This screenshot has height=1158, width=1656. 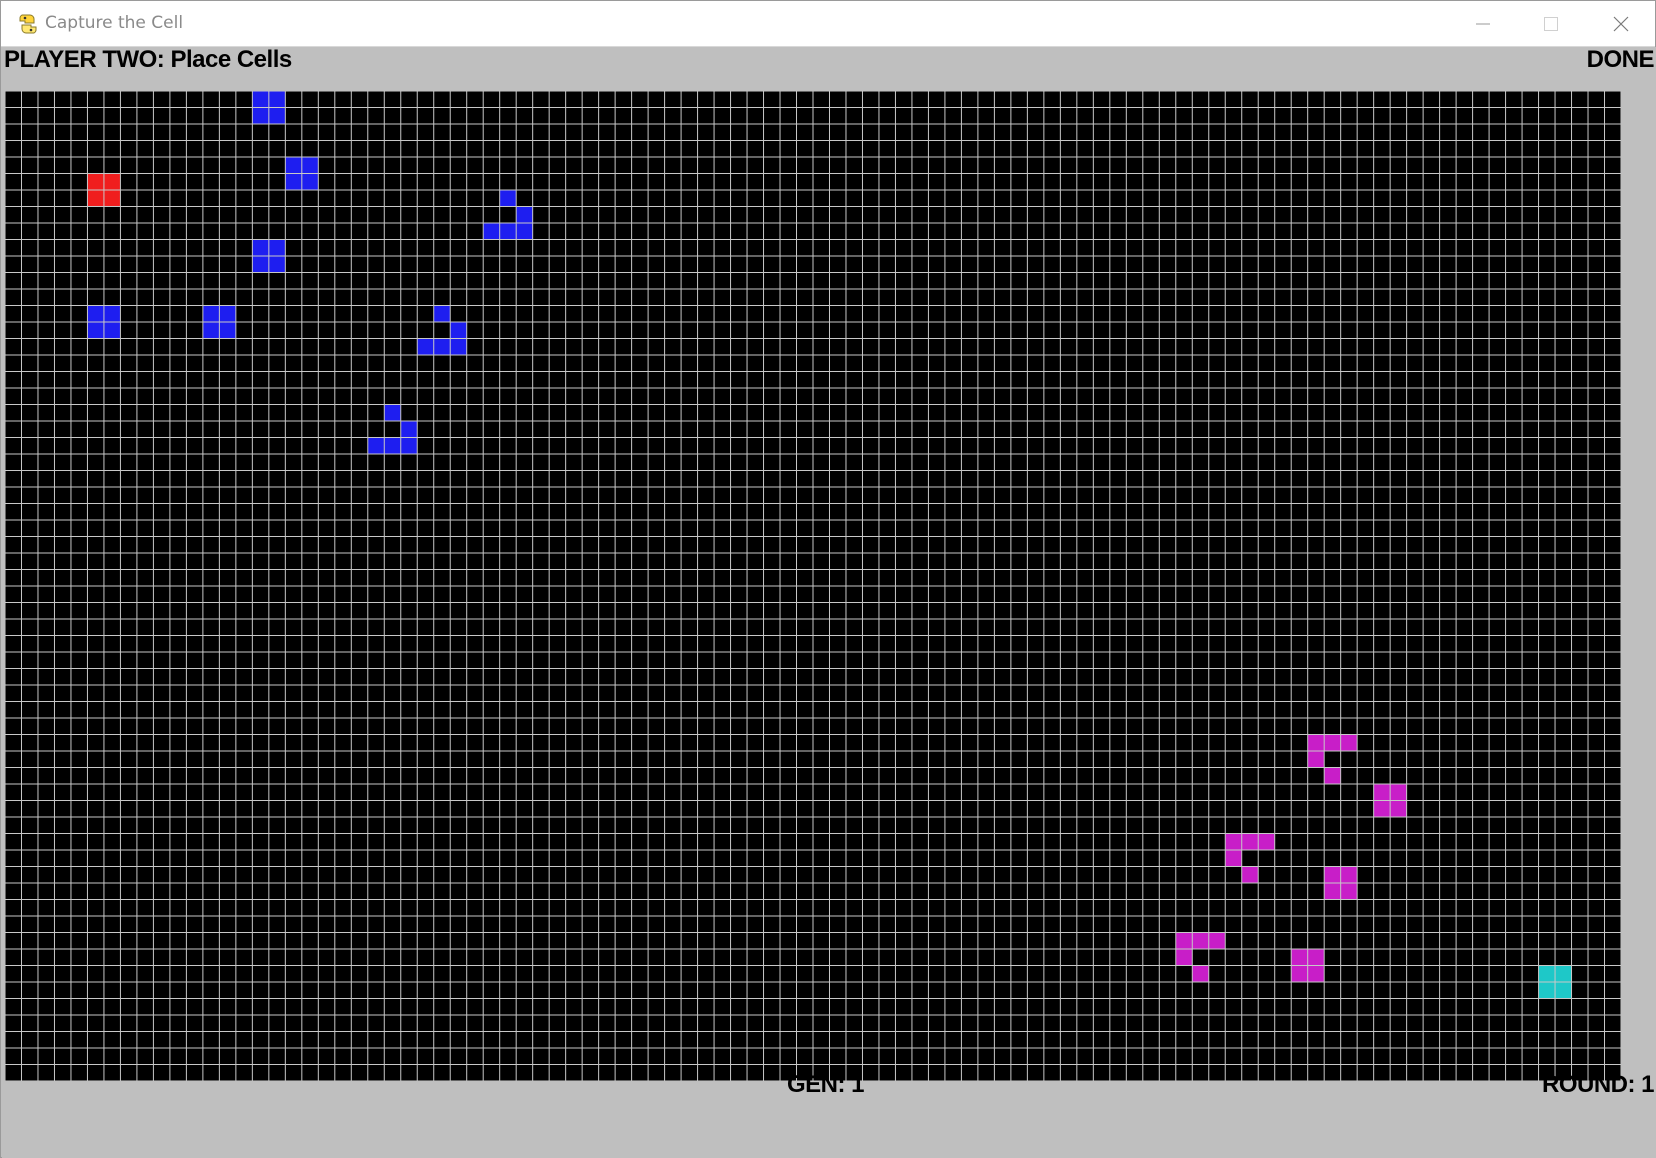 I want to click on maximize-button, so click(x=1551, y=24).